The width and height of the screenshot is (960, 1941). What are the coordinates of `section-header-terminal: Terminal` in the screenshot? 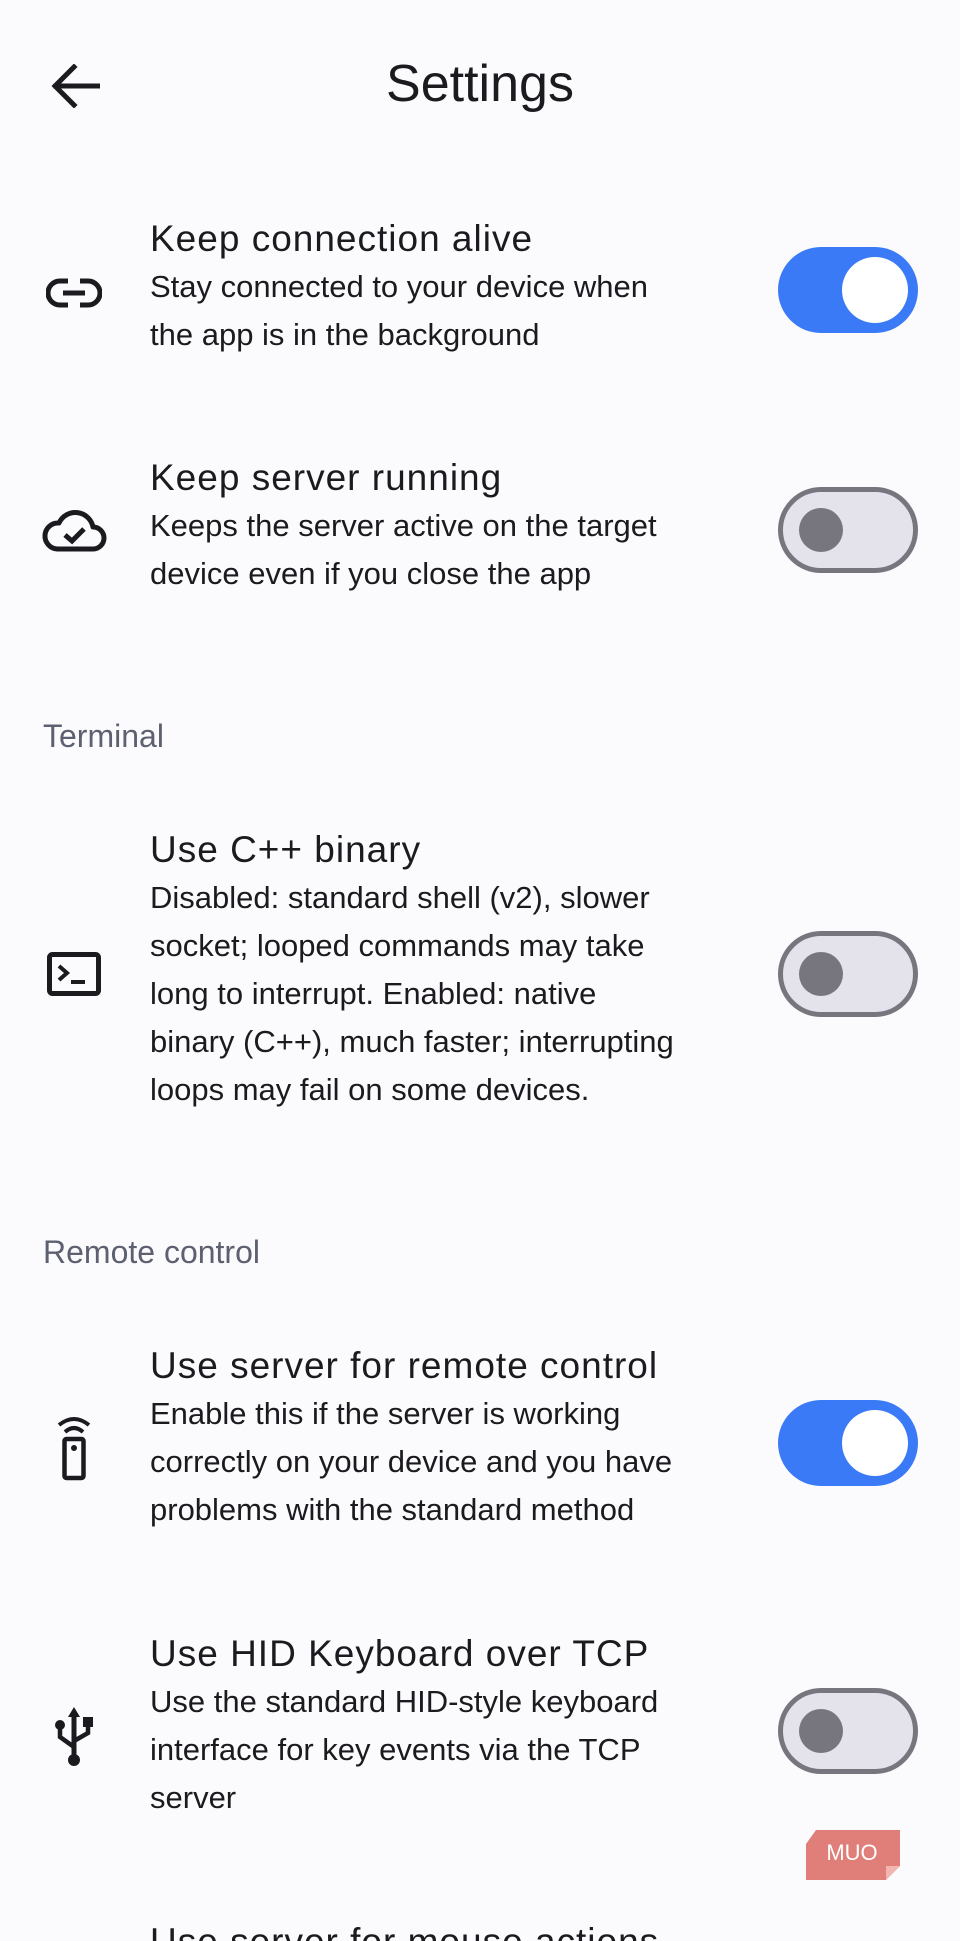 It's located at (103, 736).